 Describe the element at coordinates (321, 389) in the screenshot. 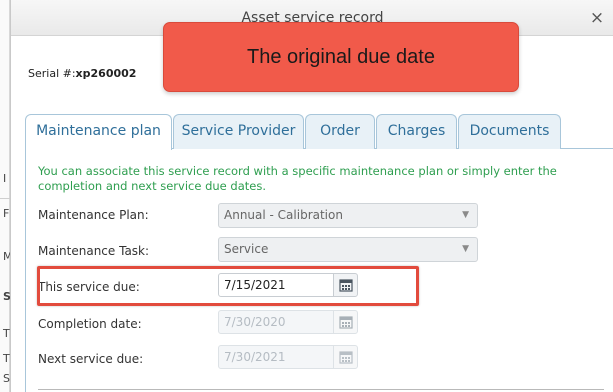

I see `section-divider` at that location.